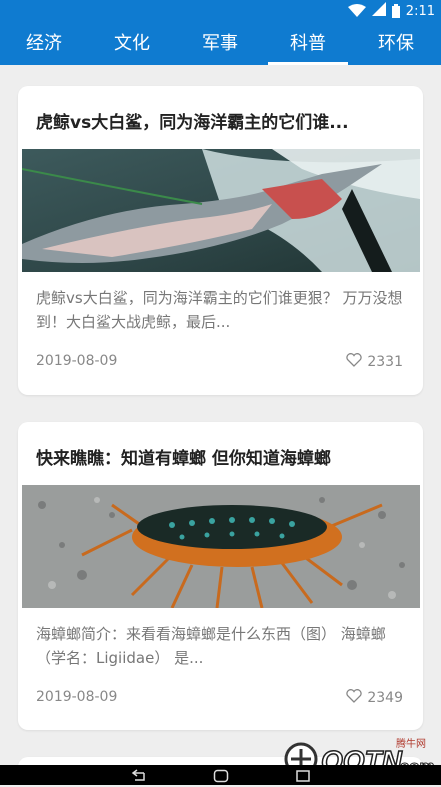  I want to click on status-icons: 2:11, so click(391, 11).